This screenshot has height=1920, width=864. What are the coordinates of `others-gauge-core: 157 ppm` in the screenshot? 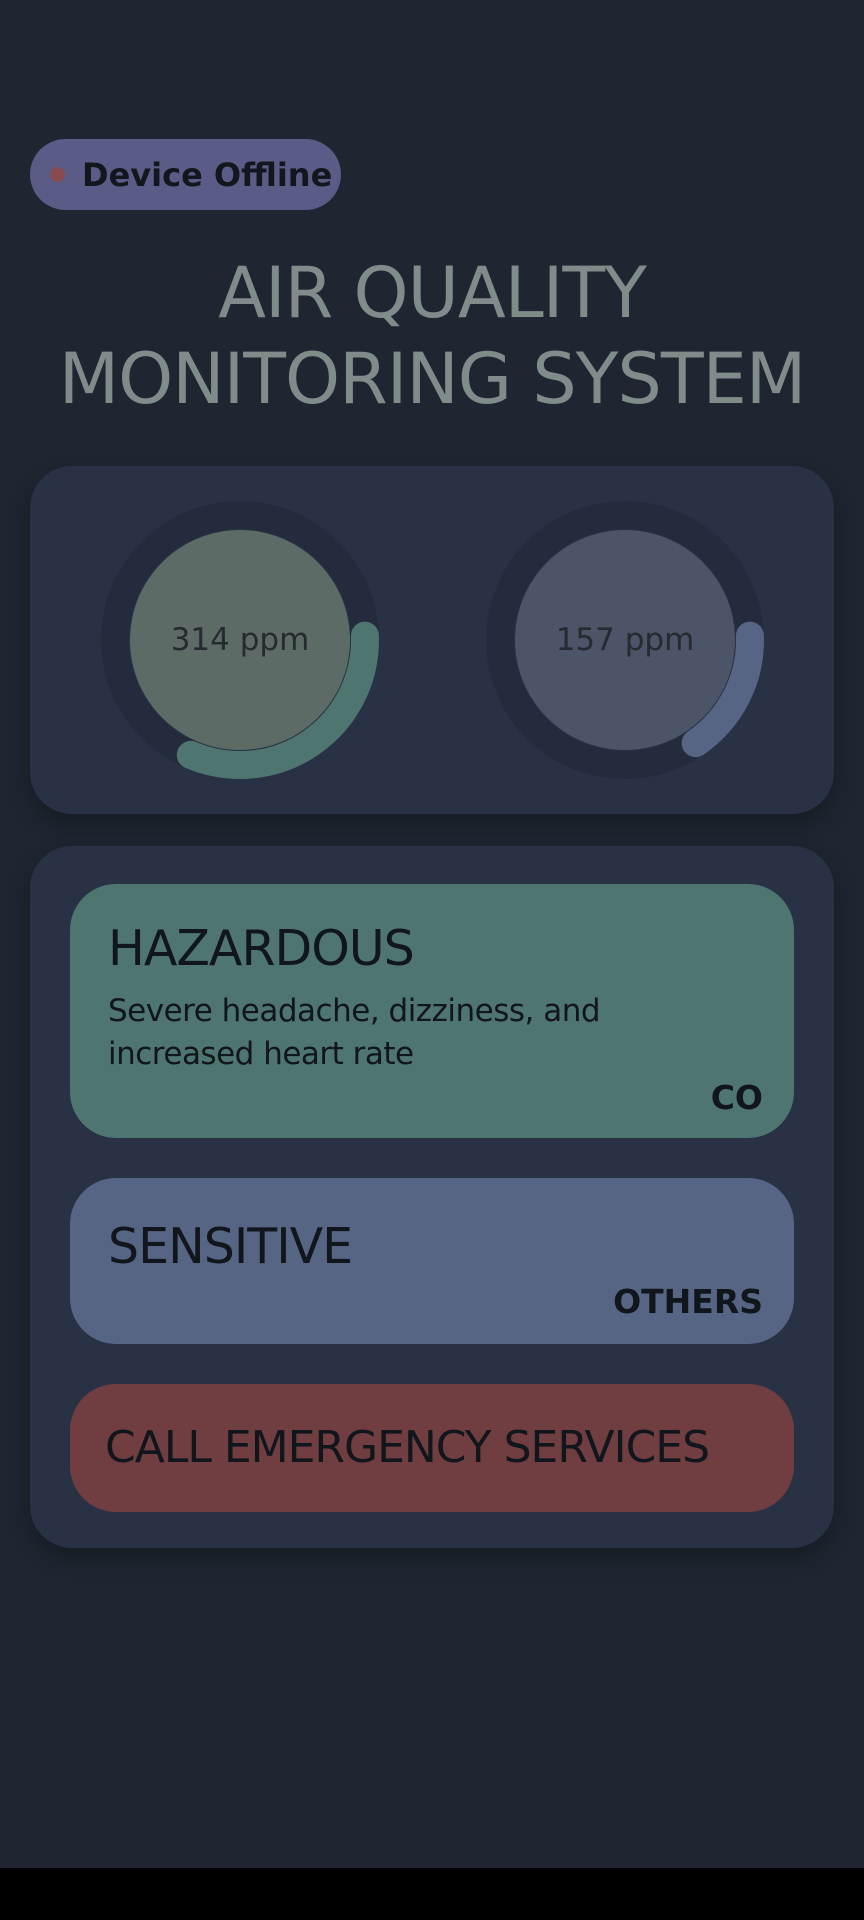 It's located at (625, 640).